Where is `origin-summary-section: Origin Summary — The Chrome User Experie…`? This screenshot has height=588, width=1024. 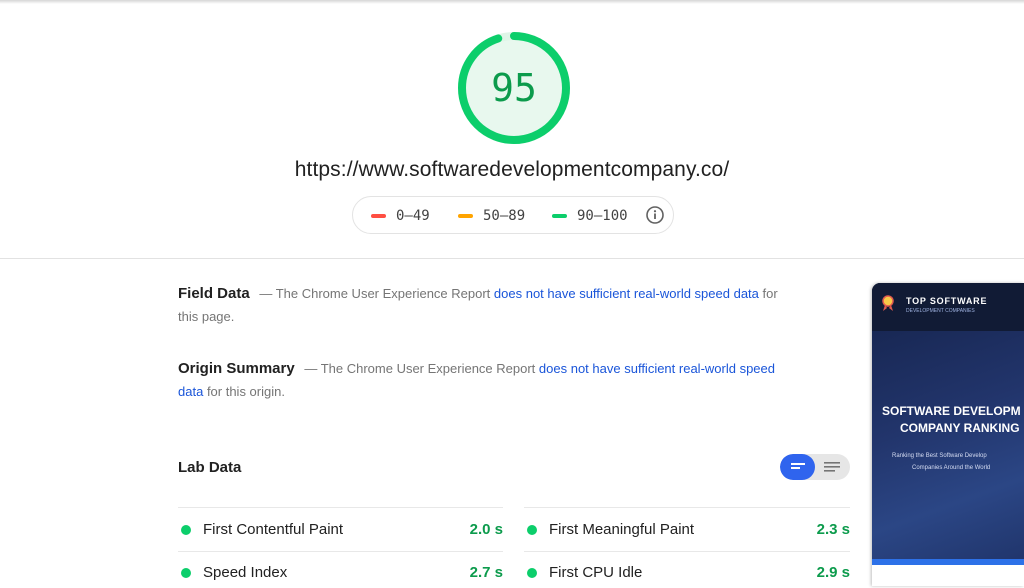
origin-summary-section: Origin Summary — The Chrome User Experie… is located at coordinates (488, 380).